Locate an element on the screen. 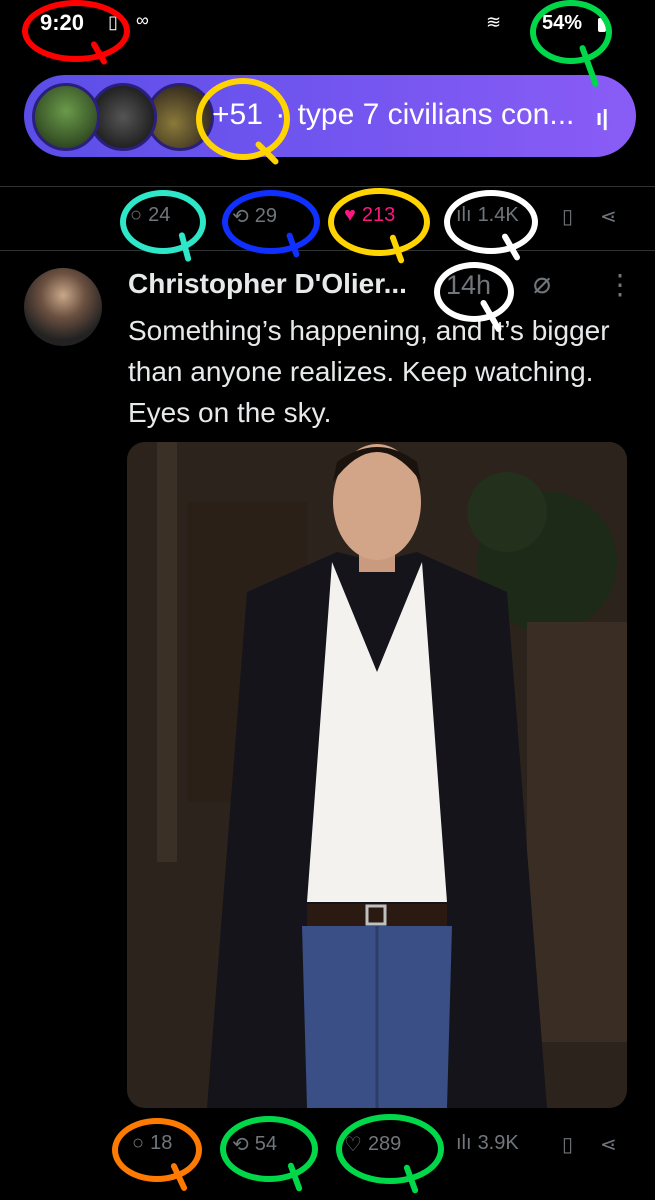  annotation-circle-replies is located at coordinates (163, 222).